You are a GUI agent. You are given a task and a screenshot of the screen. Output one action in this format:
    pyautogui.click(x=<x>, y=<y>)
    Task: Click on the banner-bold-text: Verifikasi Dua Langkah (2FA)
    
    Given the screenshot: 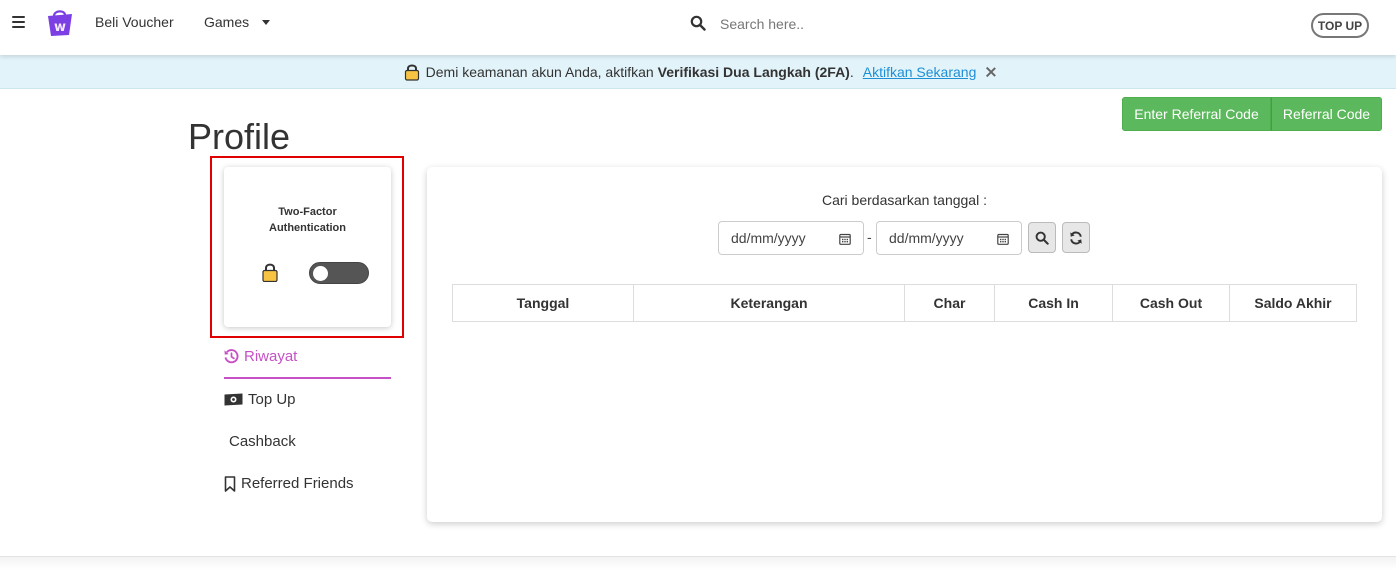 What is the action you would take?
    pyautogui.click(x=753, y=71)
    